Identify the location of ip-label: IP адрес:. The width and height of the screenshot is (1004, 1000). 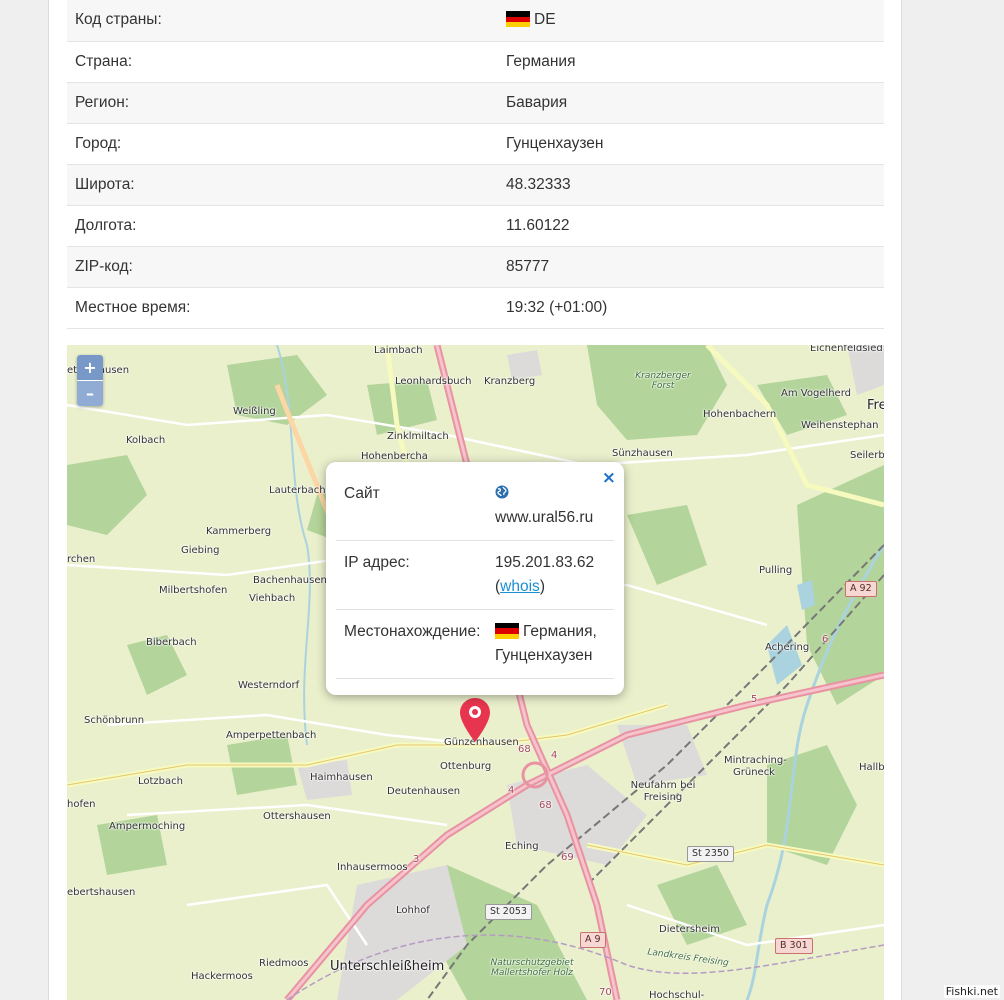
(411, 575).